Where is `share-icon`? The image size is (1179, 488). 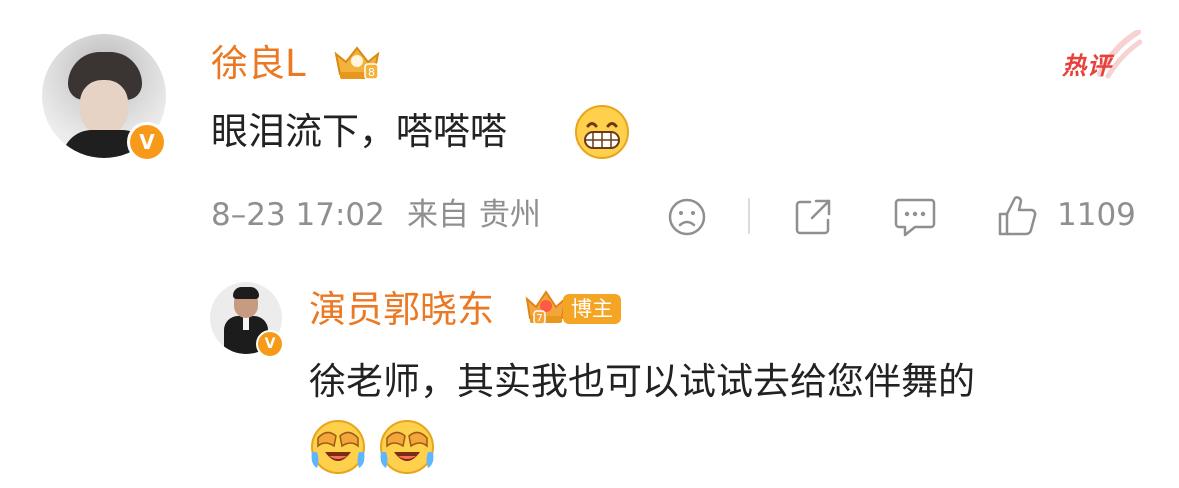
share-icon is located at coordinates (813, 217).